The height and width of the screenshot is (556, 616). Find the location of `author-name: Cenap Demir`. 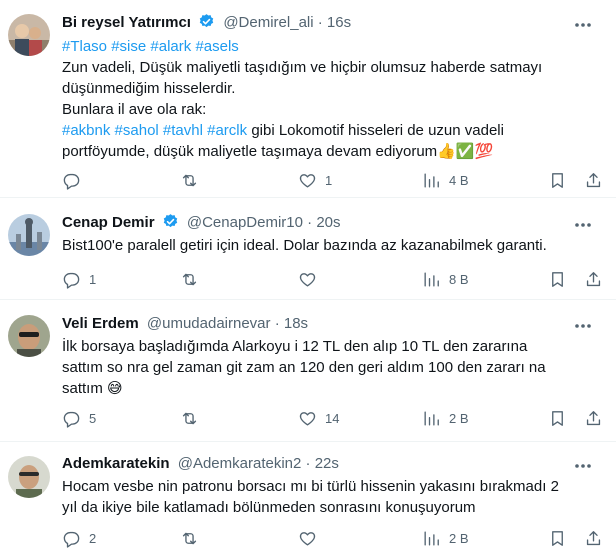

author-name: Cenap Demir is located at coordinates (108, 222).